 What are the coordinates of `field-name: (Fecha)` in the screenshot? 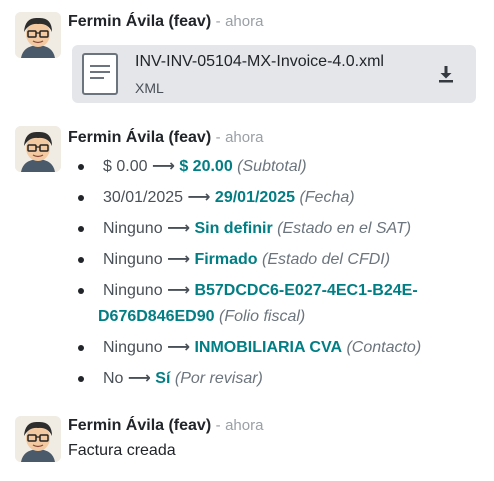 It's located at (327, 197).